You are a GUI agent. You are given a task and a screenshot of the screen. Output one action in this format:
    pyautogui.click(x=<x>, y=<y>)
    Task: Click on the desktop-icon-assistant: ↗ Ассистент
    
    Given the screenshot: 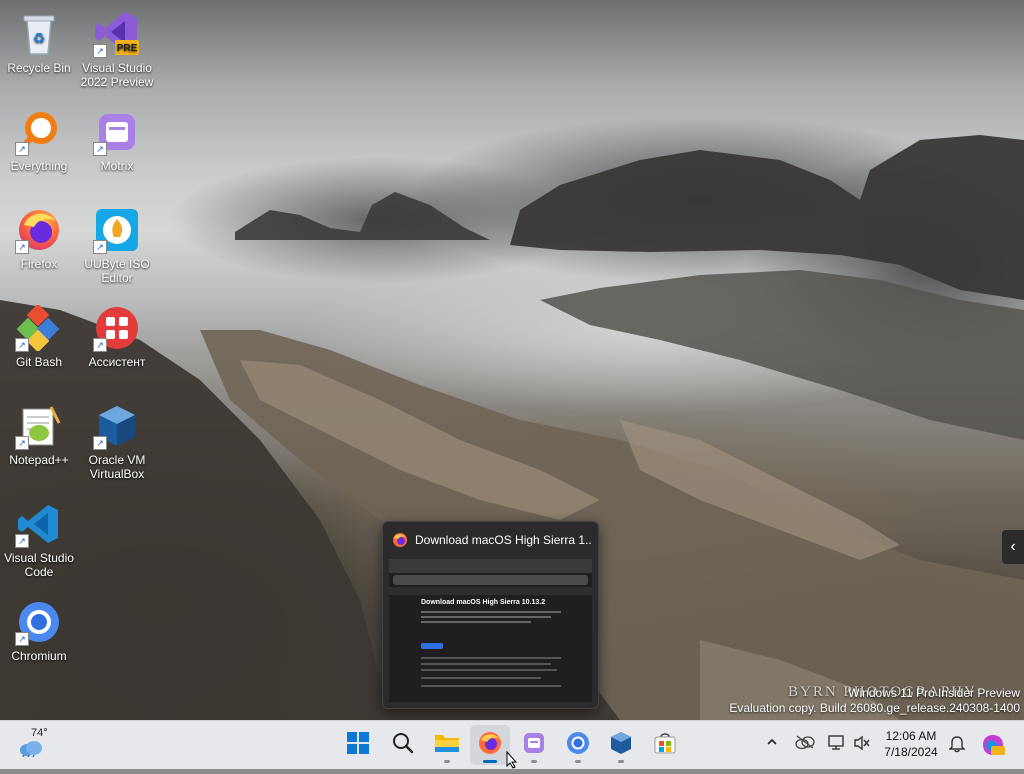 What is the action you would take?
    pyautogui.click(x=117, y=334)
    